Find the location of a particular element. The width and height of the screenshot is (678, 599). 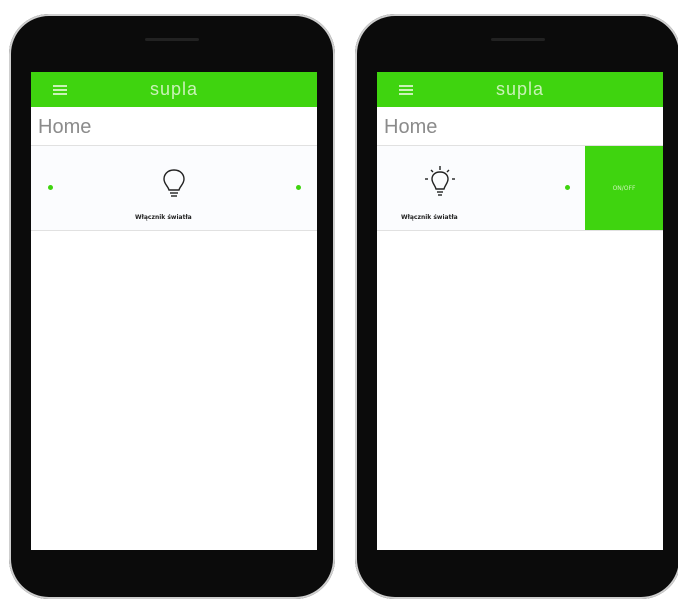

device-row: Włącznik światła is located at coordinates (174, 188).